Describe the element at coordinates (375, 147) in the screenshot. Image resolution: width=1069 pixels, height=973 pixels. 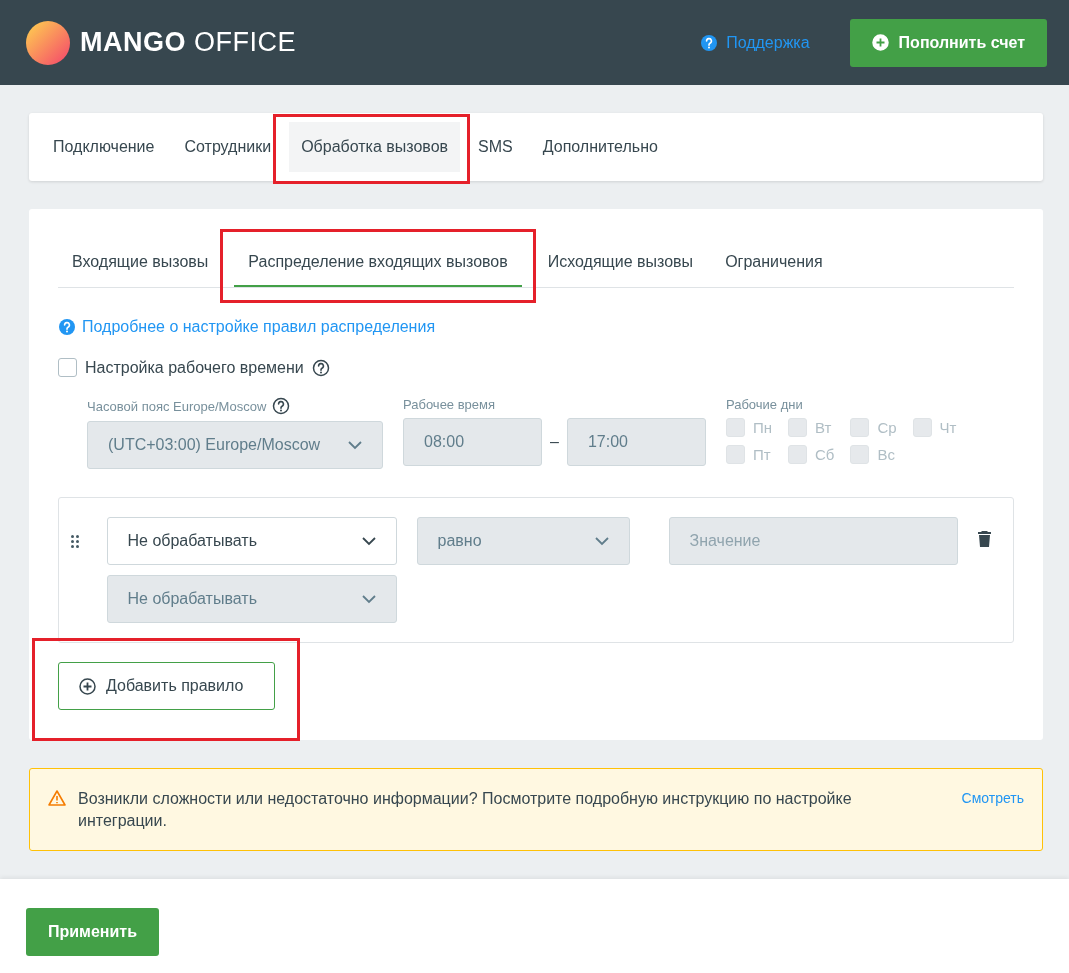
I see `nav-tab: Обработка вызовов` at that location.